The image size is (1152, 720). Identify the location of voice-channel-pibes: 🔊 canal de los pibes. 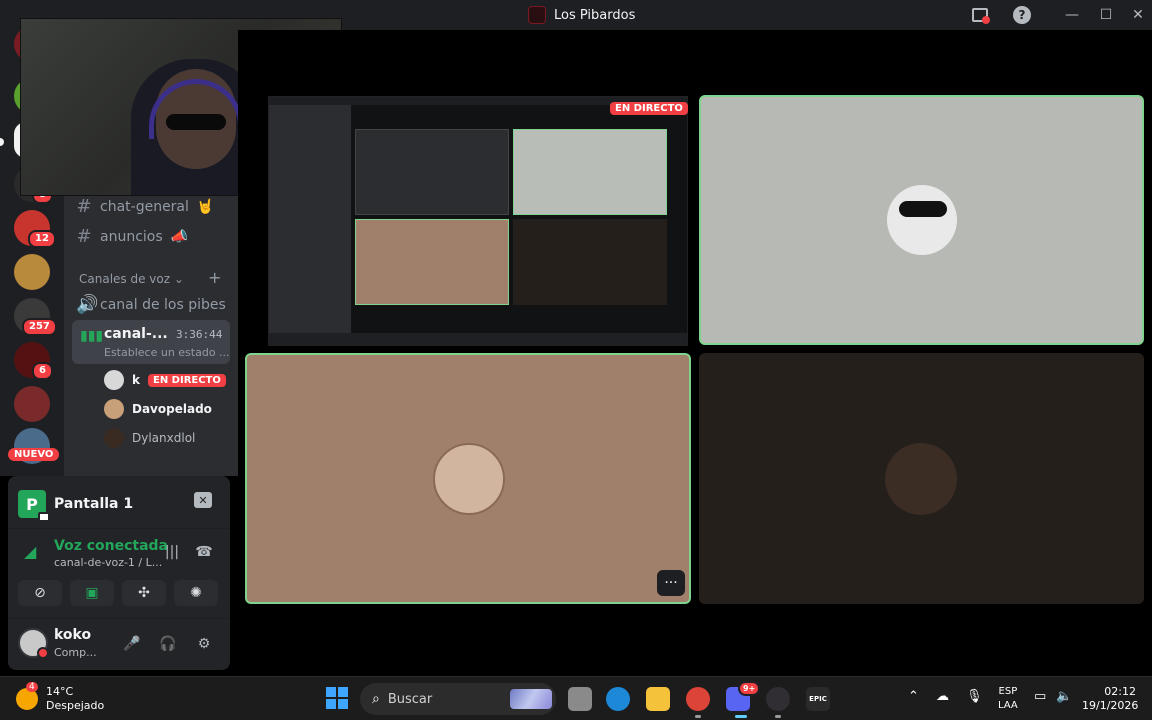
(151, 304).